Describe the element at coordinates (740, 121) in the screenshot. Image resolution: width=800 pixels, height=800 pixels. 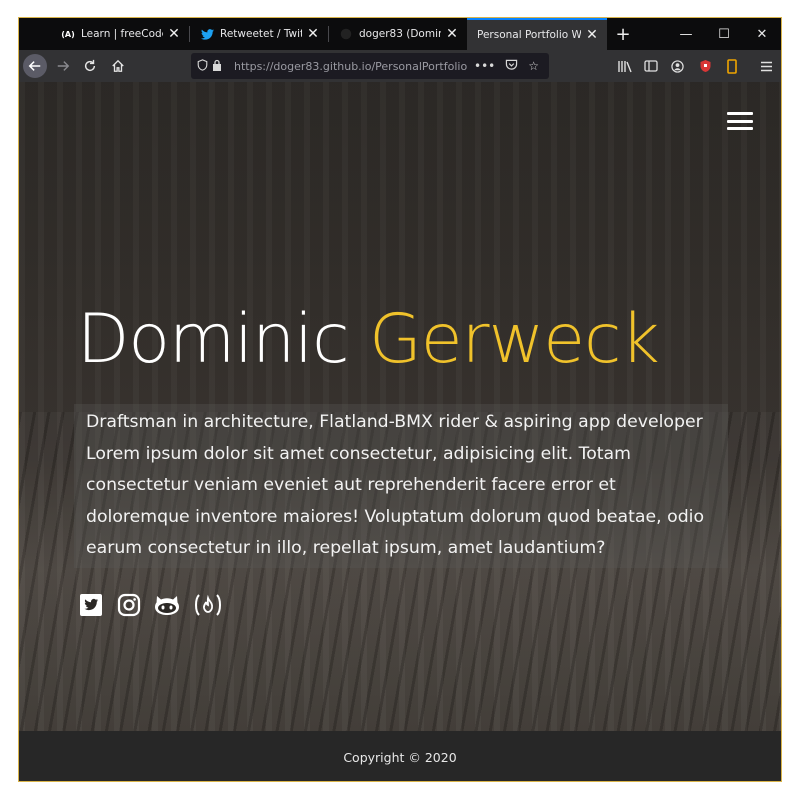
I see `hamburger-menu-icon` at that location.